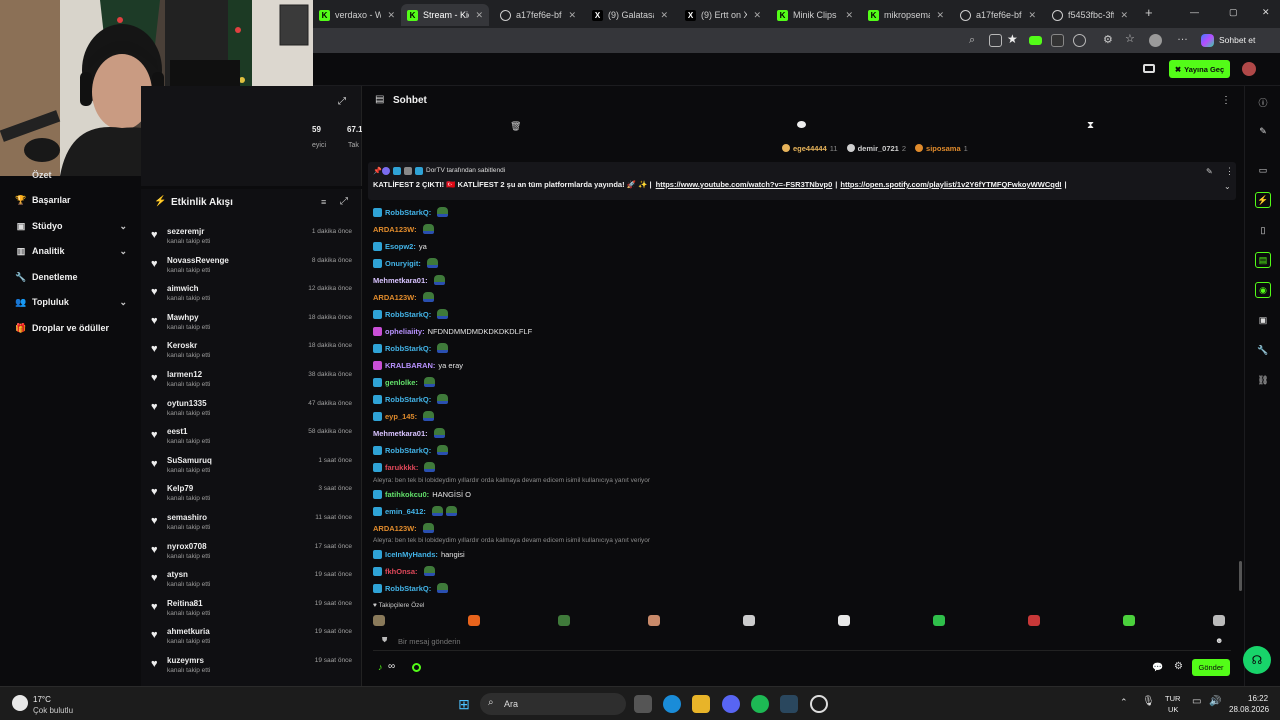  Describe the element at coordinates (251, 467) in the screenshot. I see `activity-item: ♥ SuSamuruq kanalı takip etti 1 saat önce` at that location.